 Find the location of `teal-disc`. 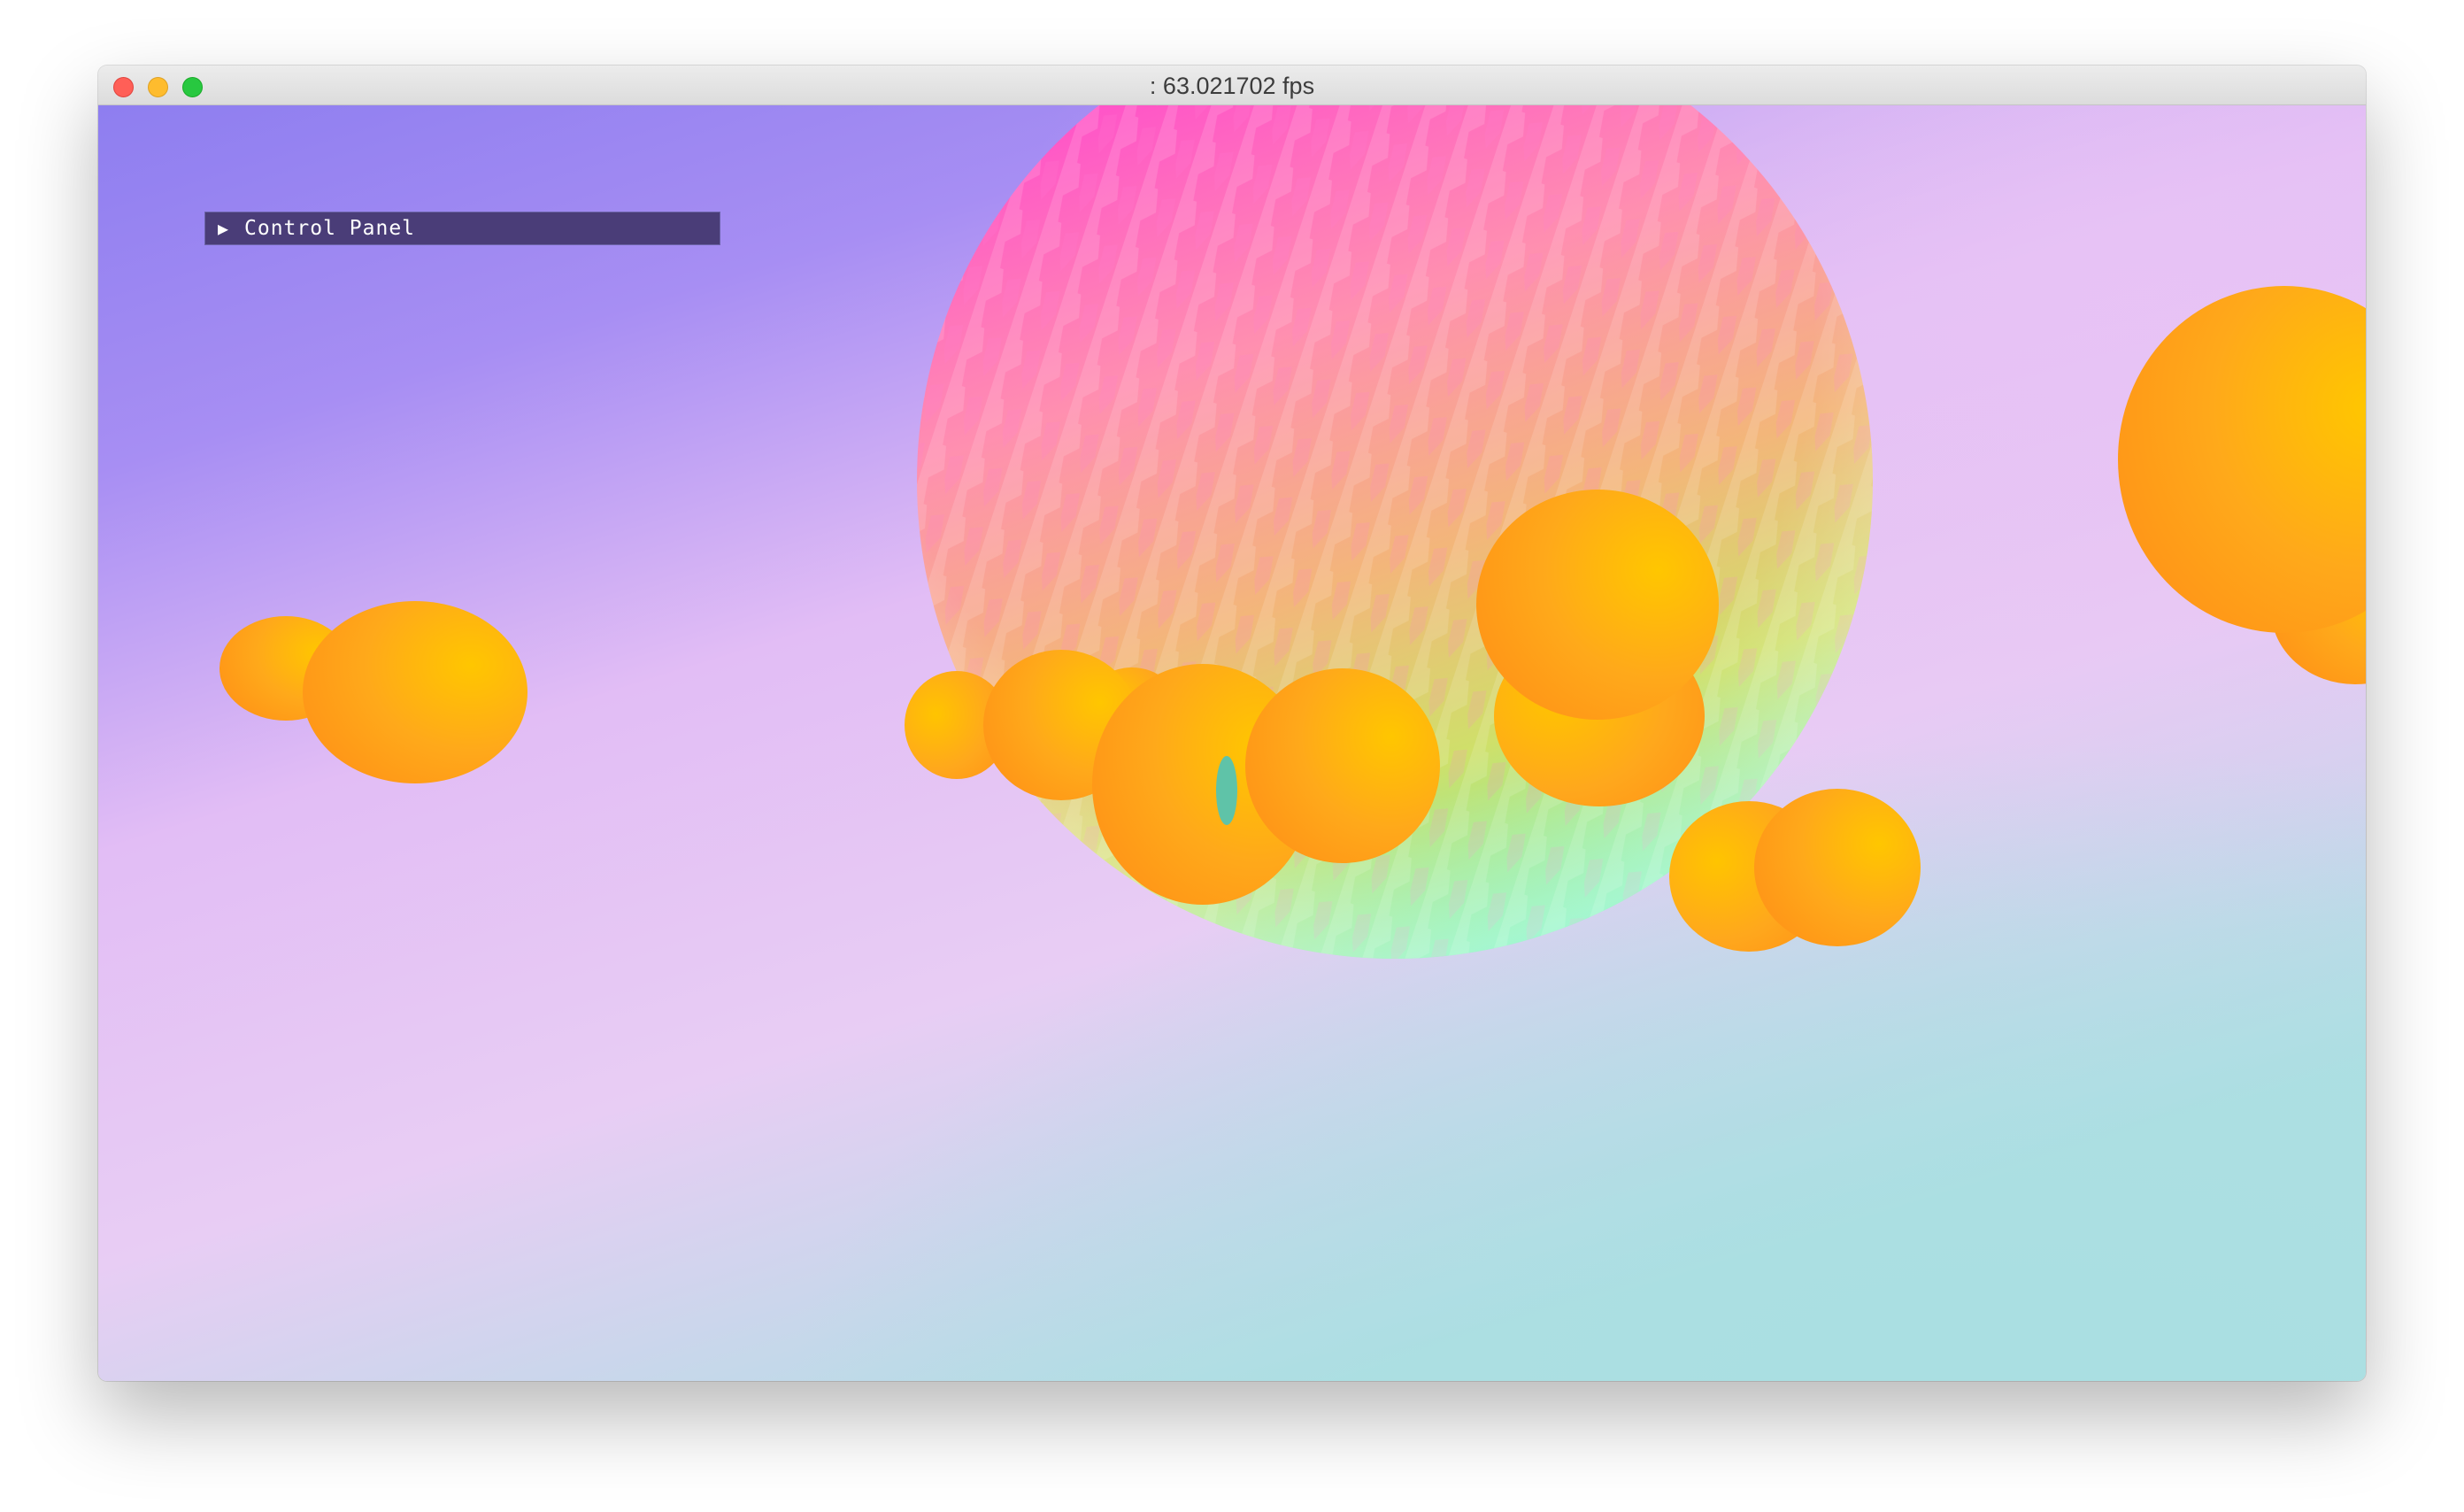

teal-disc is located at coordinates (1227, 790).